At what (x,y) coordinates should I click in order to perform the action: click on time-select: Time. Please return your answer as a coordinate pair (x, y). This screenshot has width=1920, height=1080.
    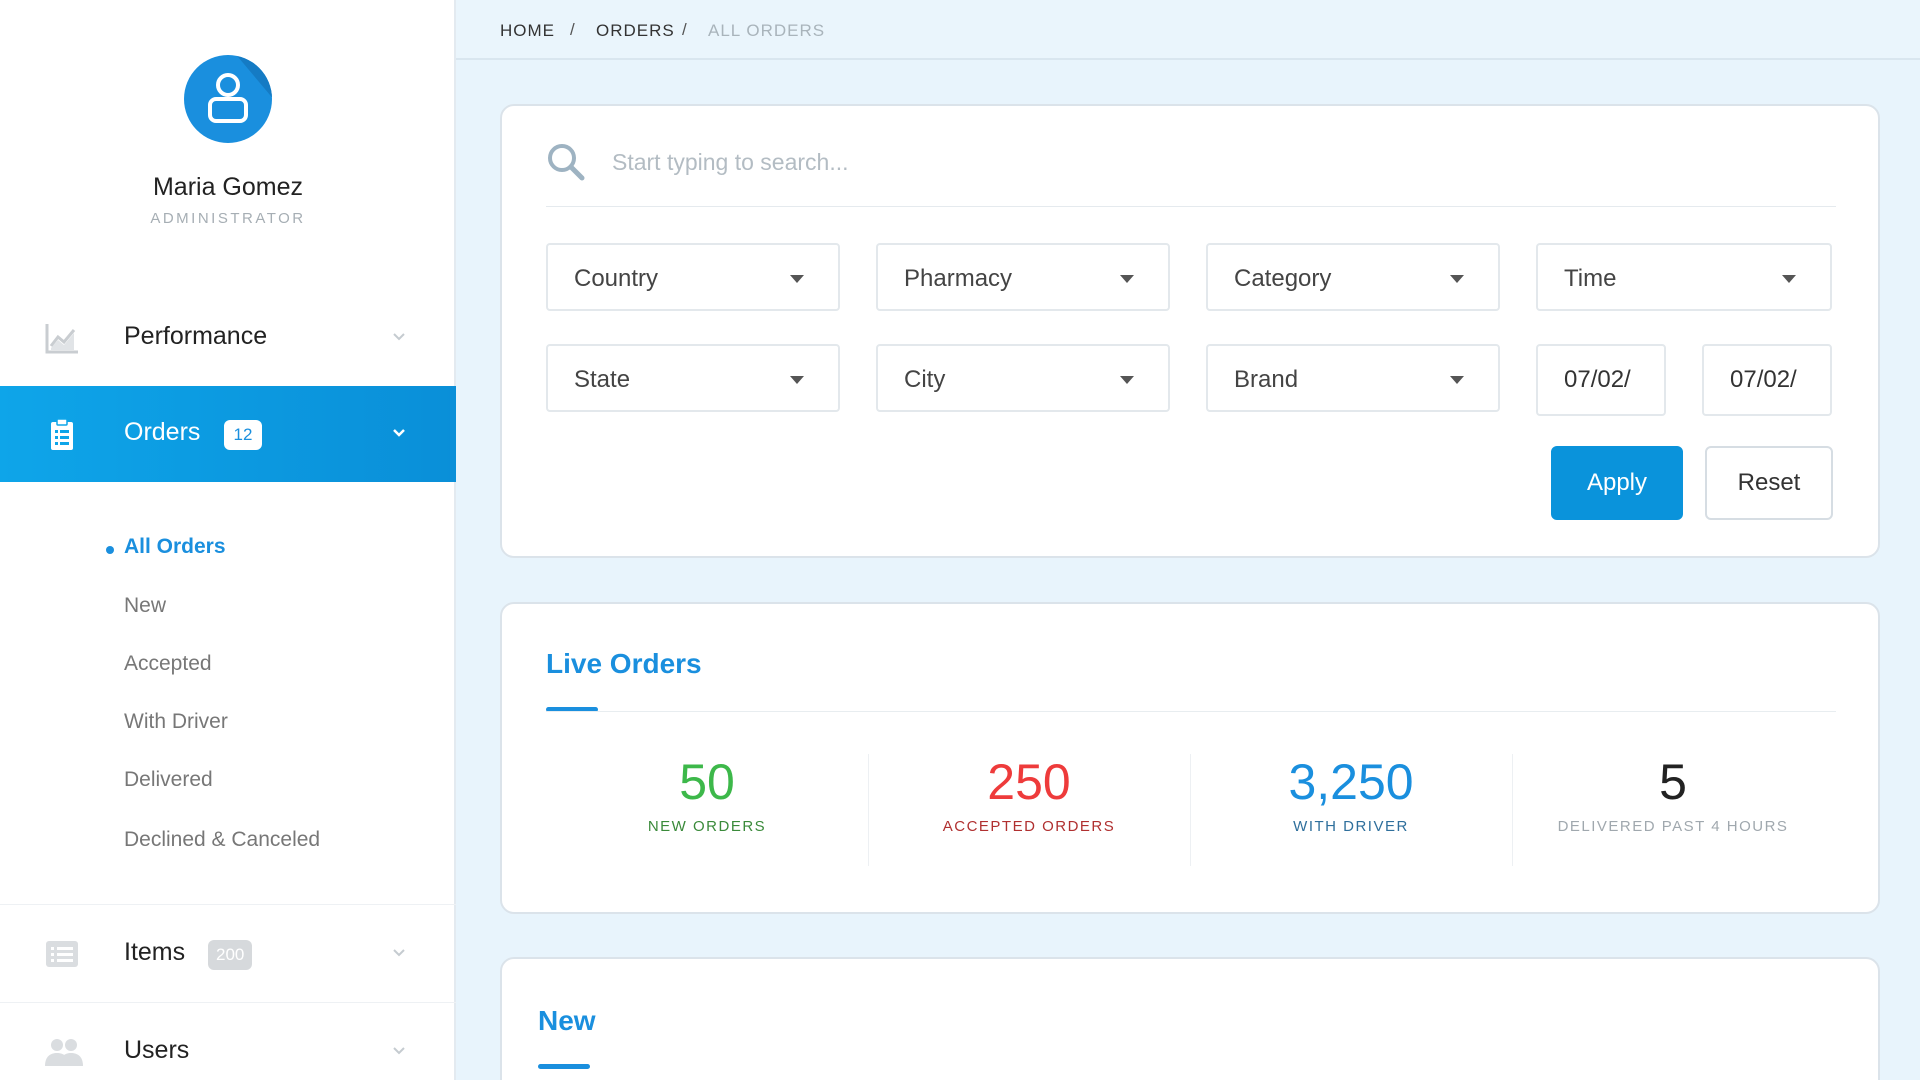
    Looking at the image, I should click on (1684, 277).